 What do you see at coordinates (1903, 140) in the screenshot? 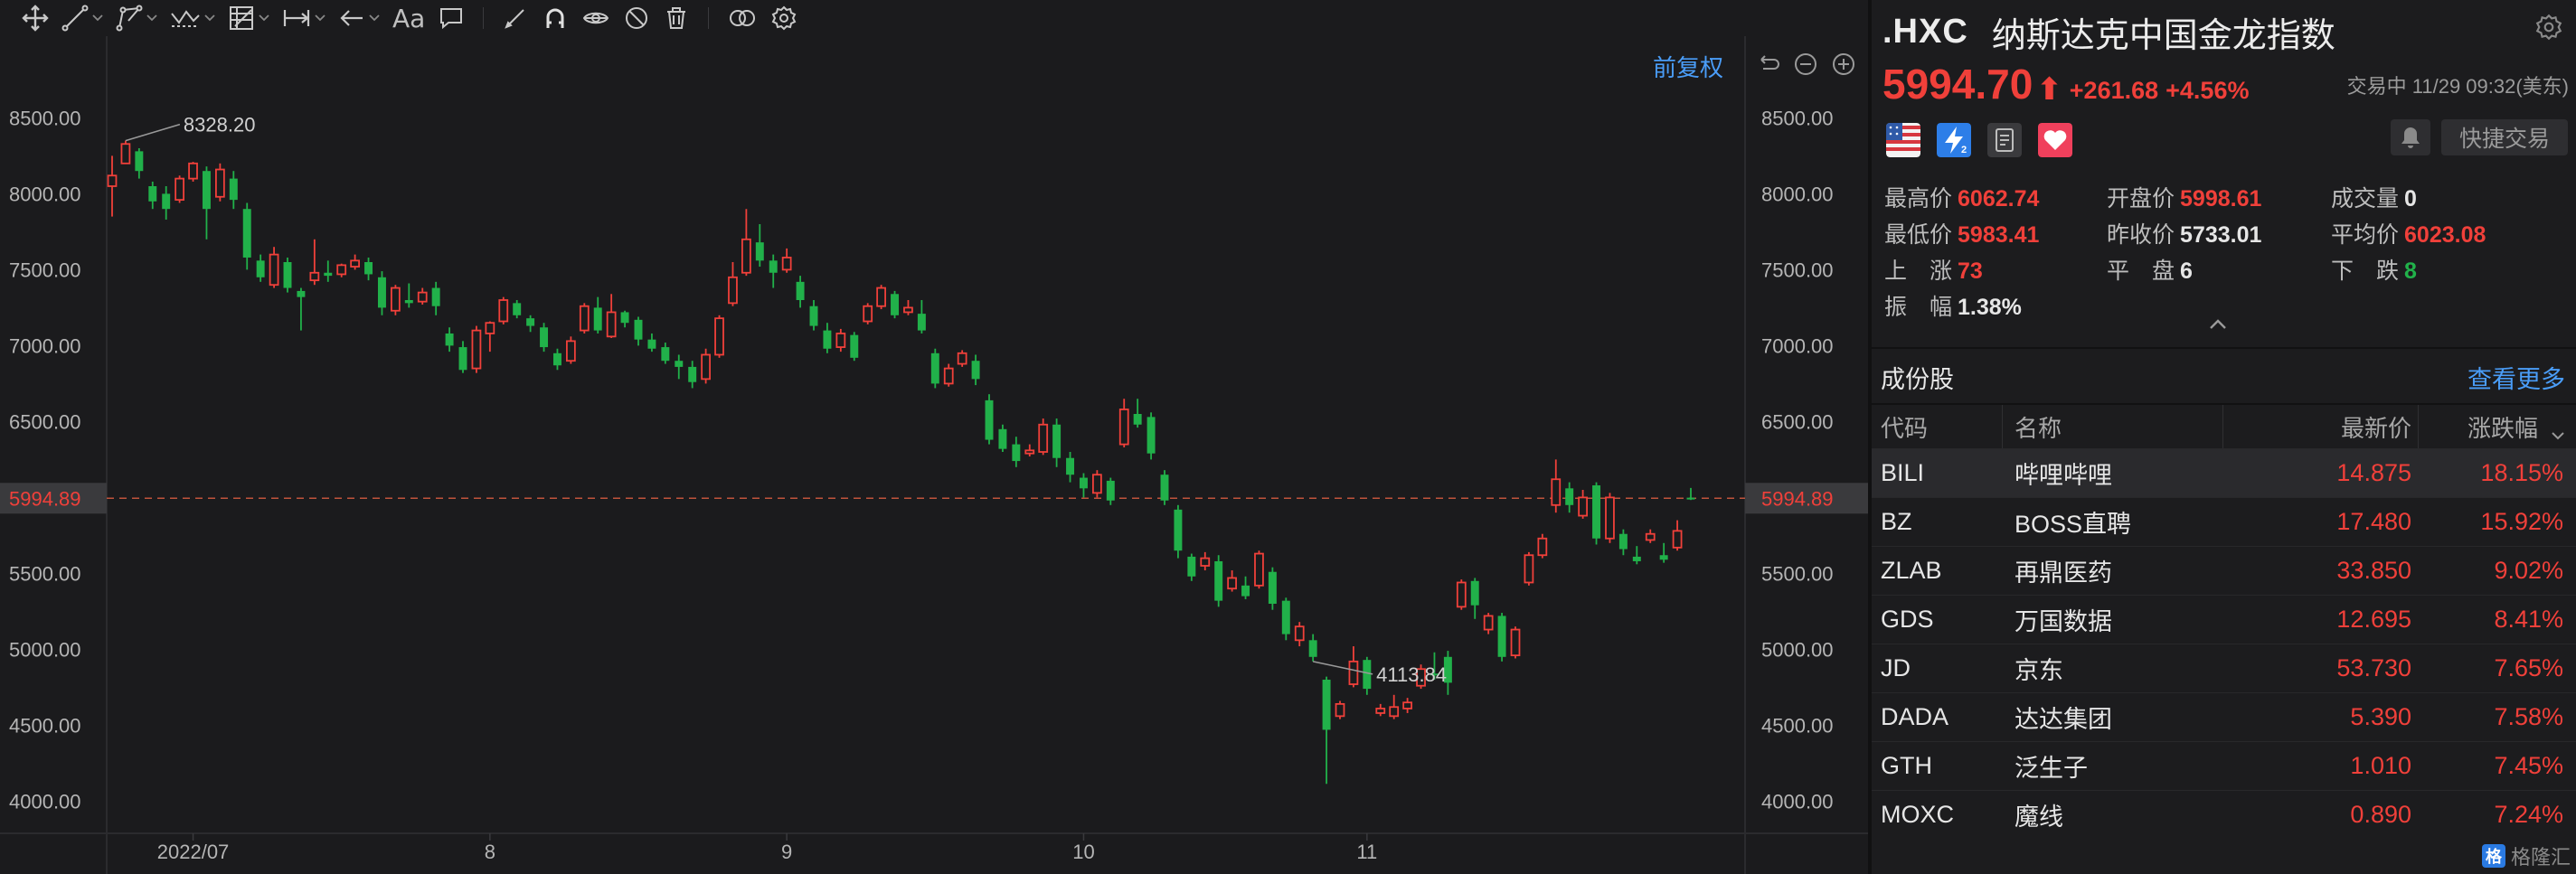
I see `us-flag-icon` at bounding box center [1903, 140].